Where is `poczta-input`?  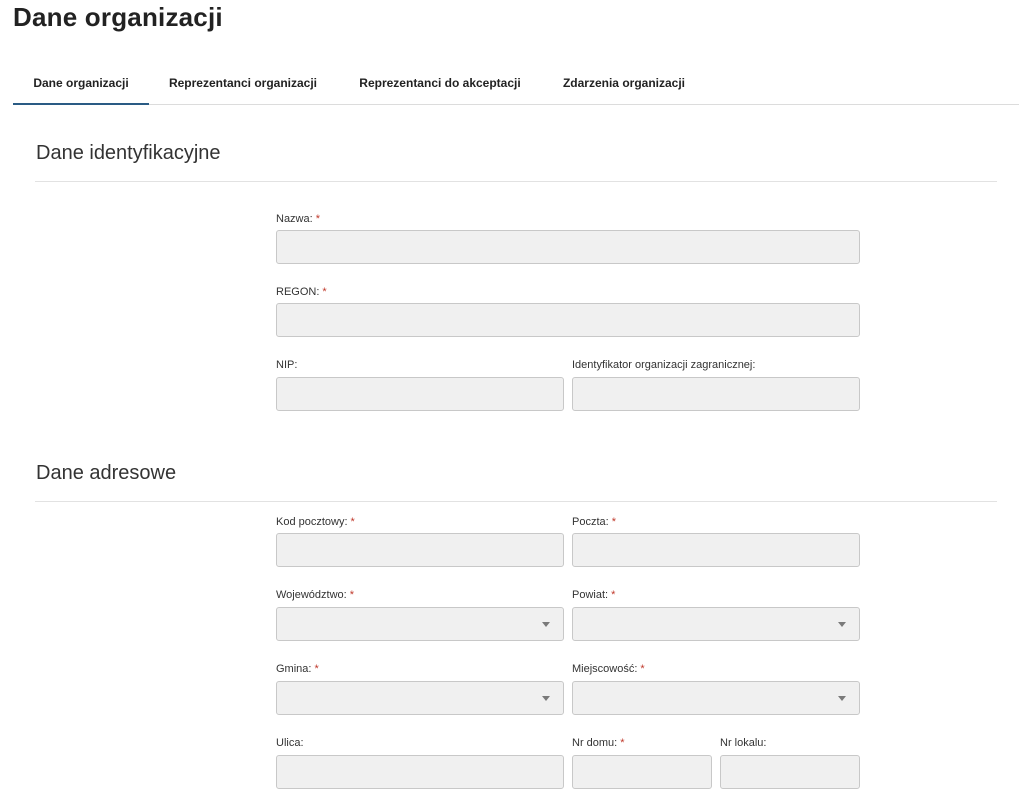
poczta-input is located at coordinates (716, 550).